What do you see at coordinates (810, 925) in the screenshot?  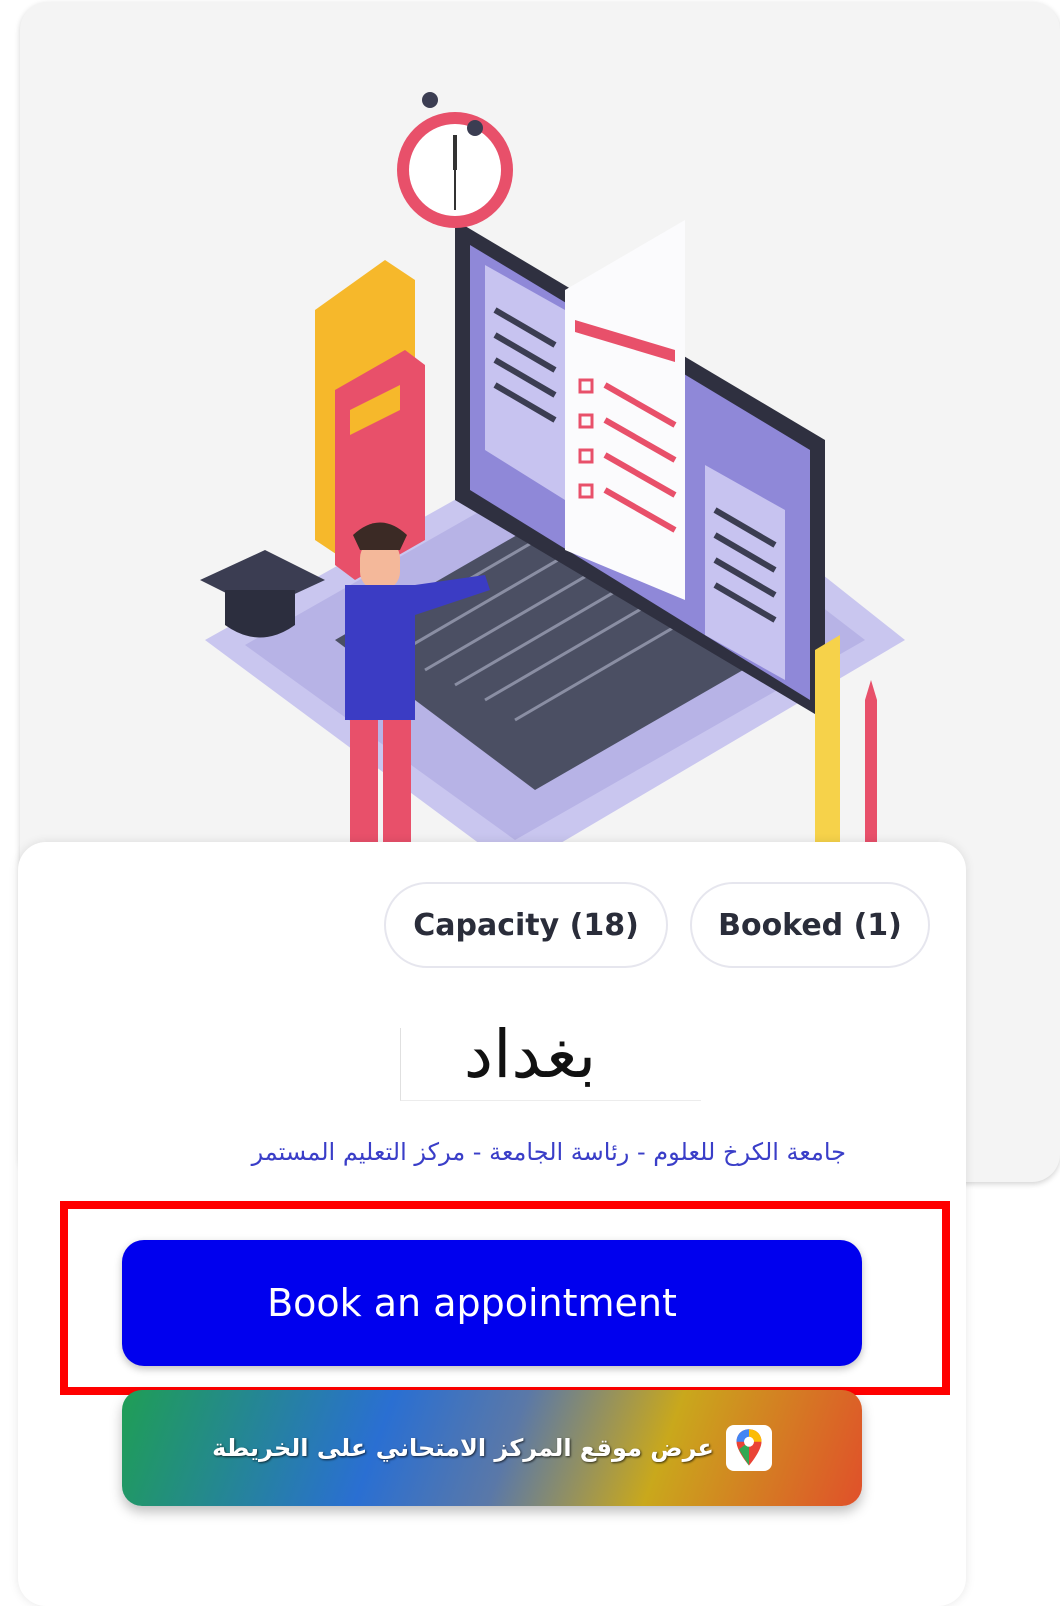 I see `booked-badge: Booked (1)` at bounding box center [810, 925].